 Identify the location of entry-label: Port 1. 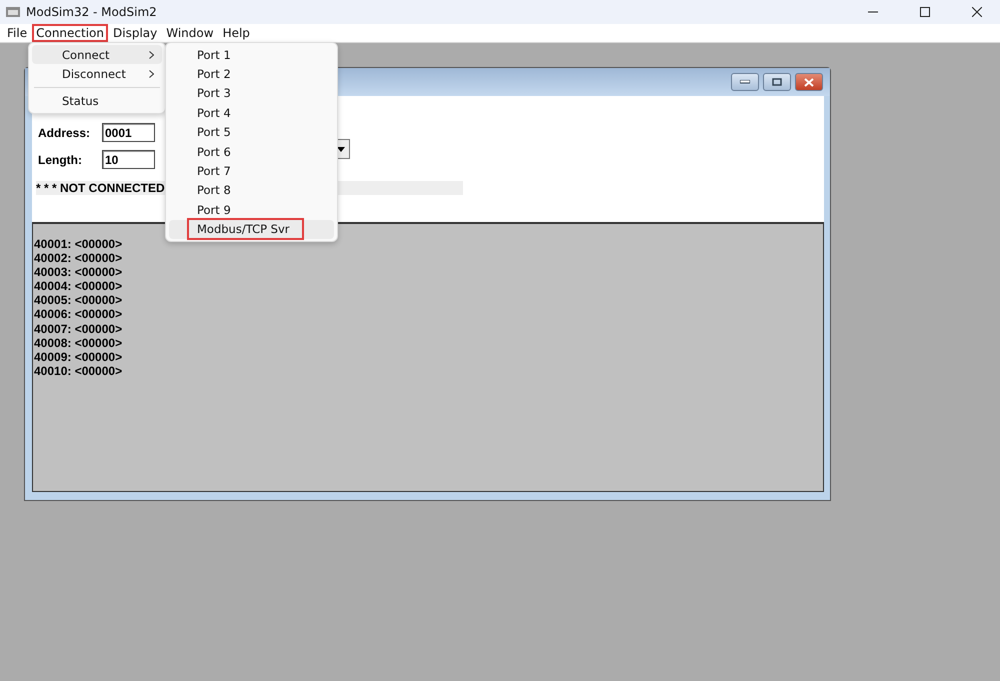
(214, 55).